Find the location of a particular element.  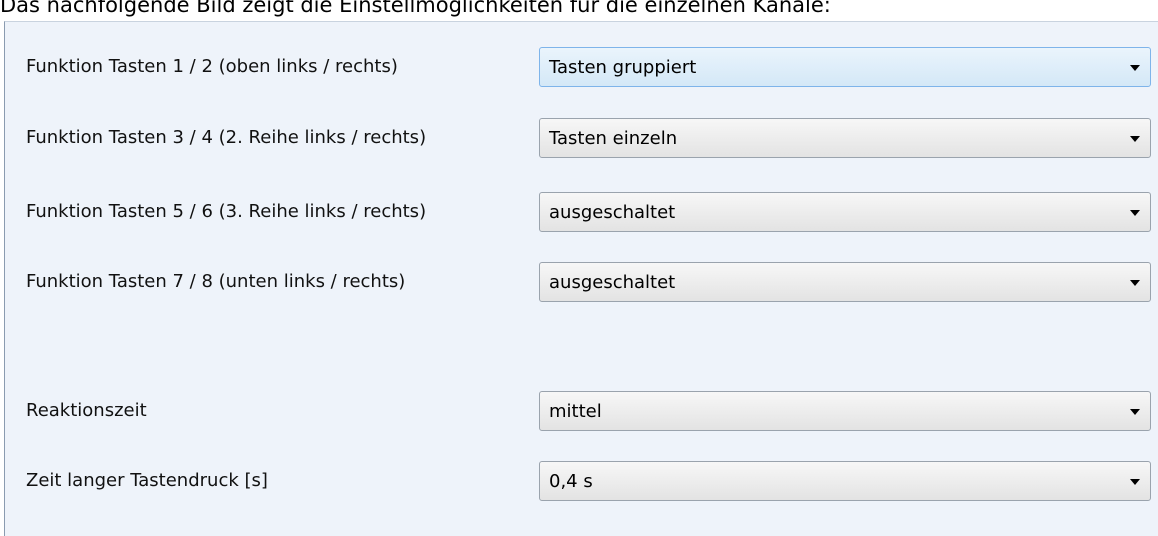

setting-row-reaktionszeit: Reaktionszeit mittel is located at coordinates (581, 411).